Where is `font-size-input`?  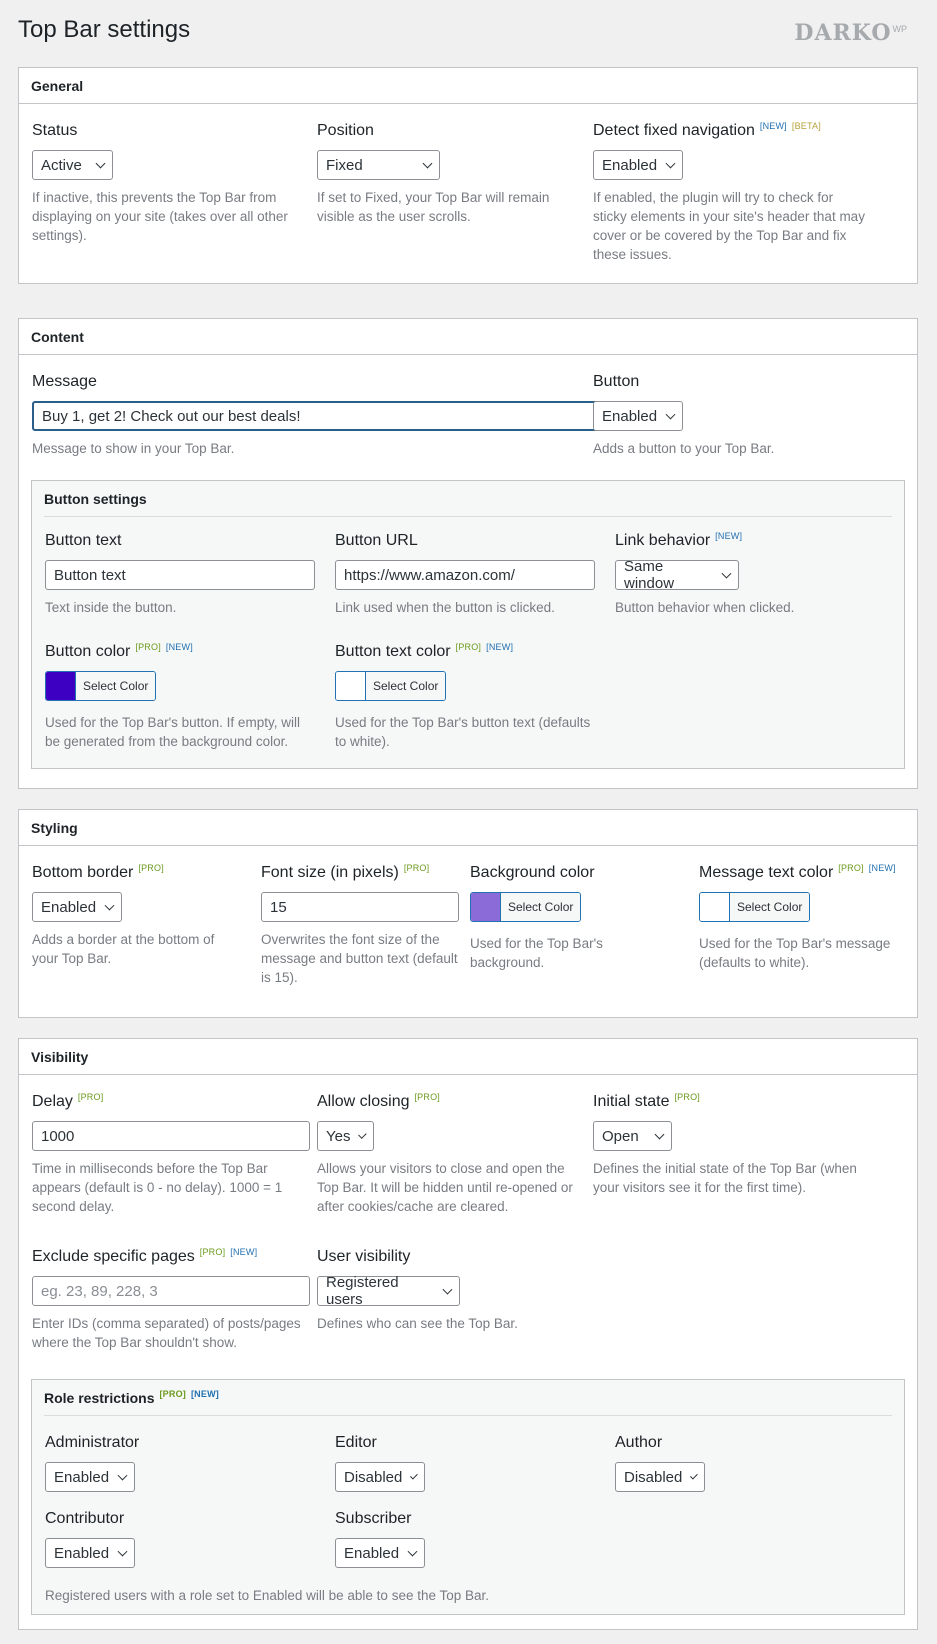
font-size-input is located at coordinates (360, 907).